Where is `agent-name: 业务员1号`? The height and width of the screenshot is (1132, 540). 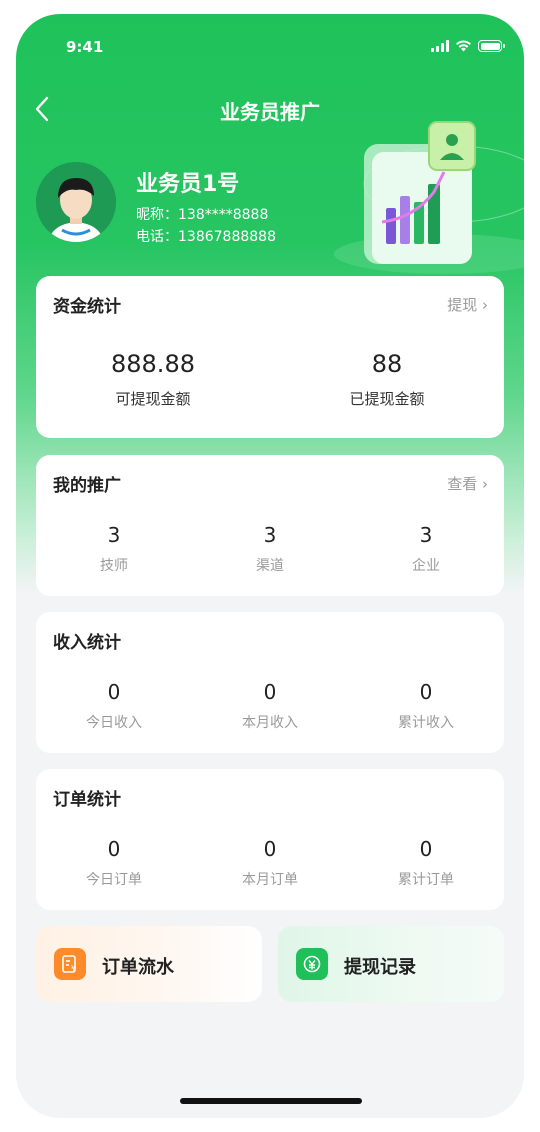
agent-name: 业务员1号 is located at coordinates (188, 184).